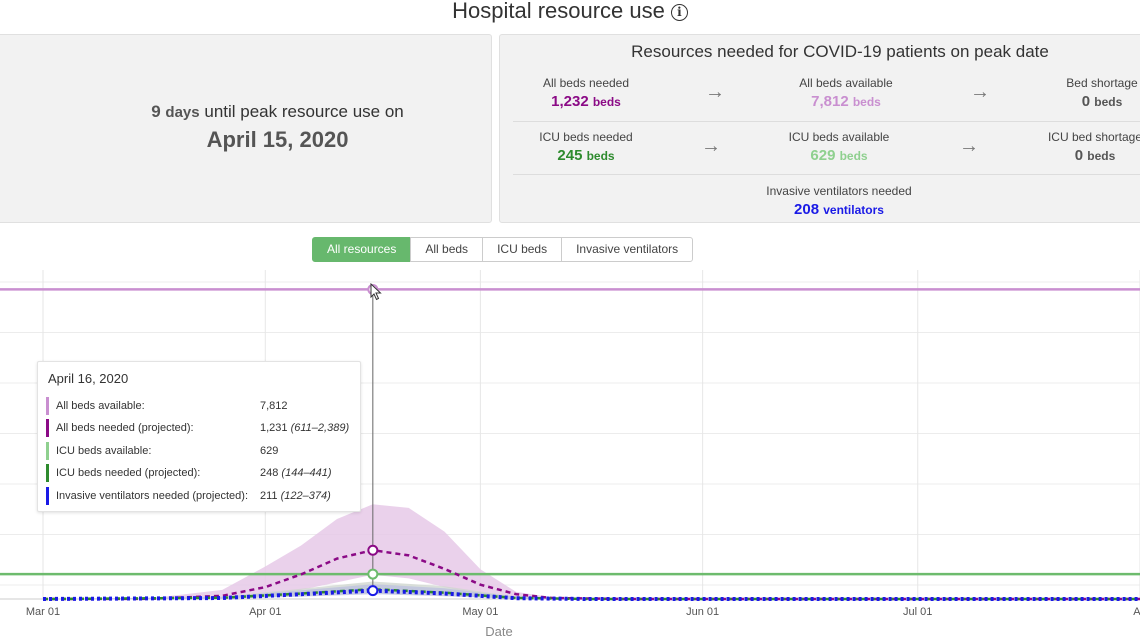 Image resolution: width=1140 pixels, height=641 pixels. I want to click on tab-icu-beds: ICU beds, so click(522, 249).